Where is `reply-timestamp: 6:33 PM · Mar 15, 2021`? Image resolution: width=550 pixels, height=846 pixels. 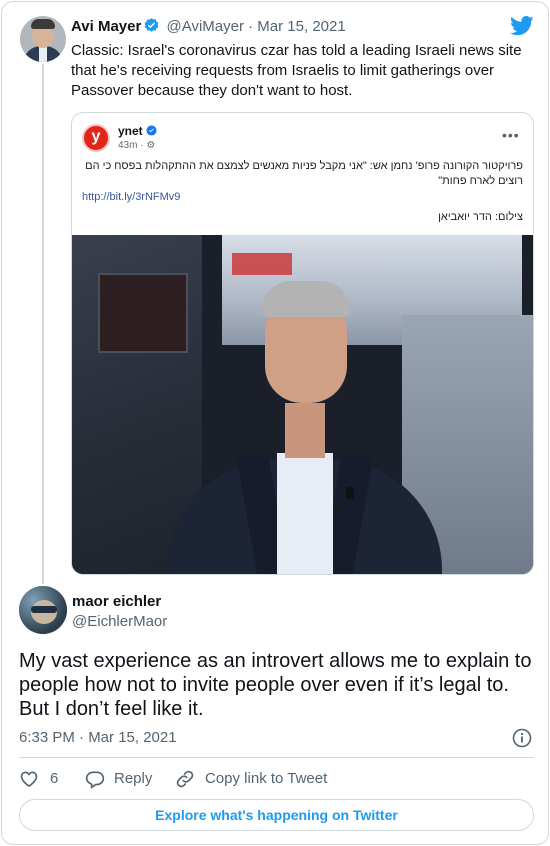 reply-timestamp: 6:33 PM · Mar 15, 2021 is located at coordinates (98, 737).